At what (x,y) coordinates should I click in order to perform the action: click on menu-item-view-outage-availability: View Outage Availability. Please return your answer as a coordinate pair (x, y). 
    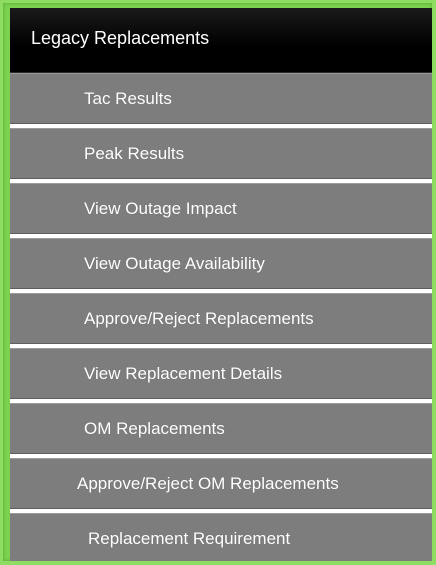
    Looking at the image, I should click on (221, 263).